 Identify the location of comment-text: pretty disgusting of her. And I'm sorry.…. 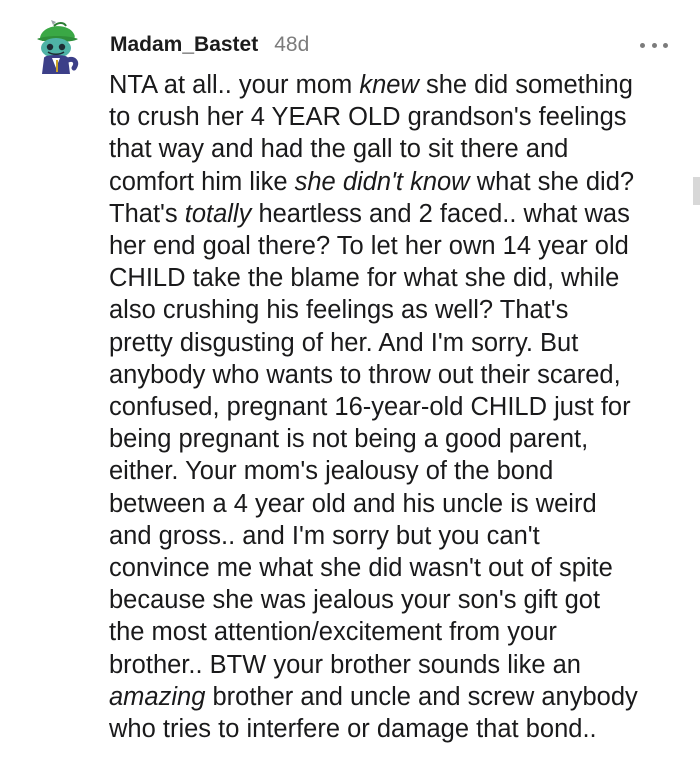
(344, 342).